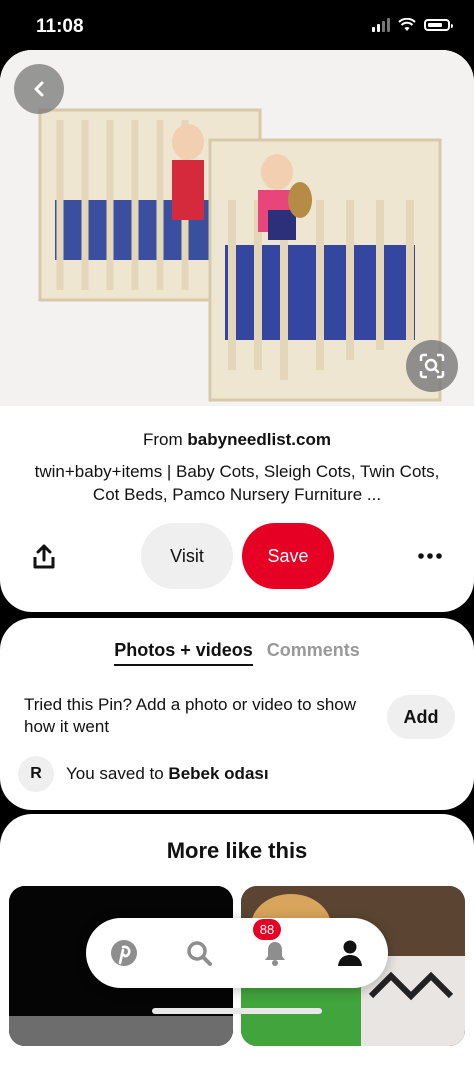 Image resolution: width=474 pixels, height=1074 pixels. What do you see at coordinates (267, 929) in the screenshot?
I see `notification-badge: 88` at bounding box center [267, 929].